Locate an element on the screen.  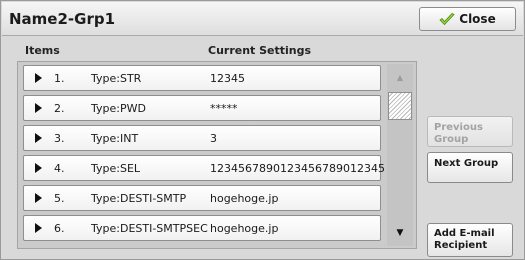
list-item: 2. Type:PWD ***** is located at coordinates (202, 108).